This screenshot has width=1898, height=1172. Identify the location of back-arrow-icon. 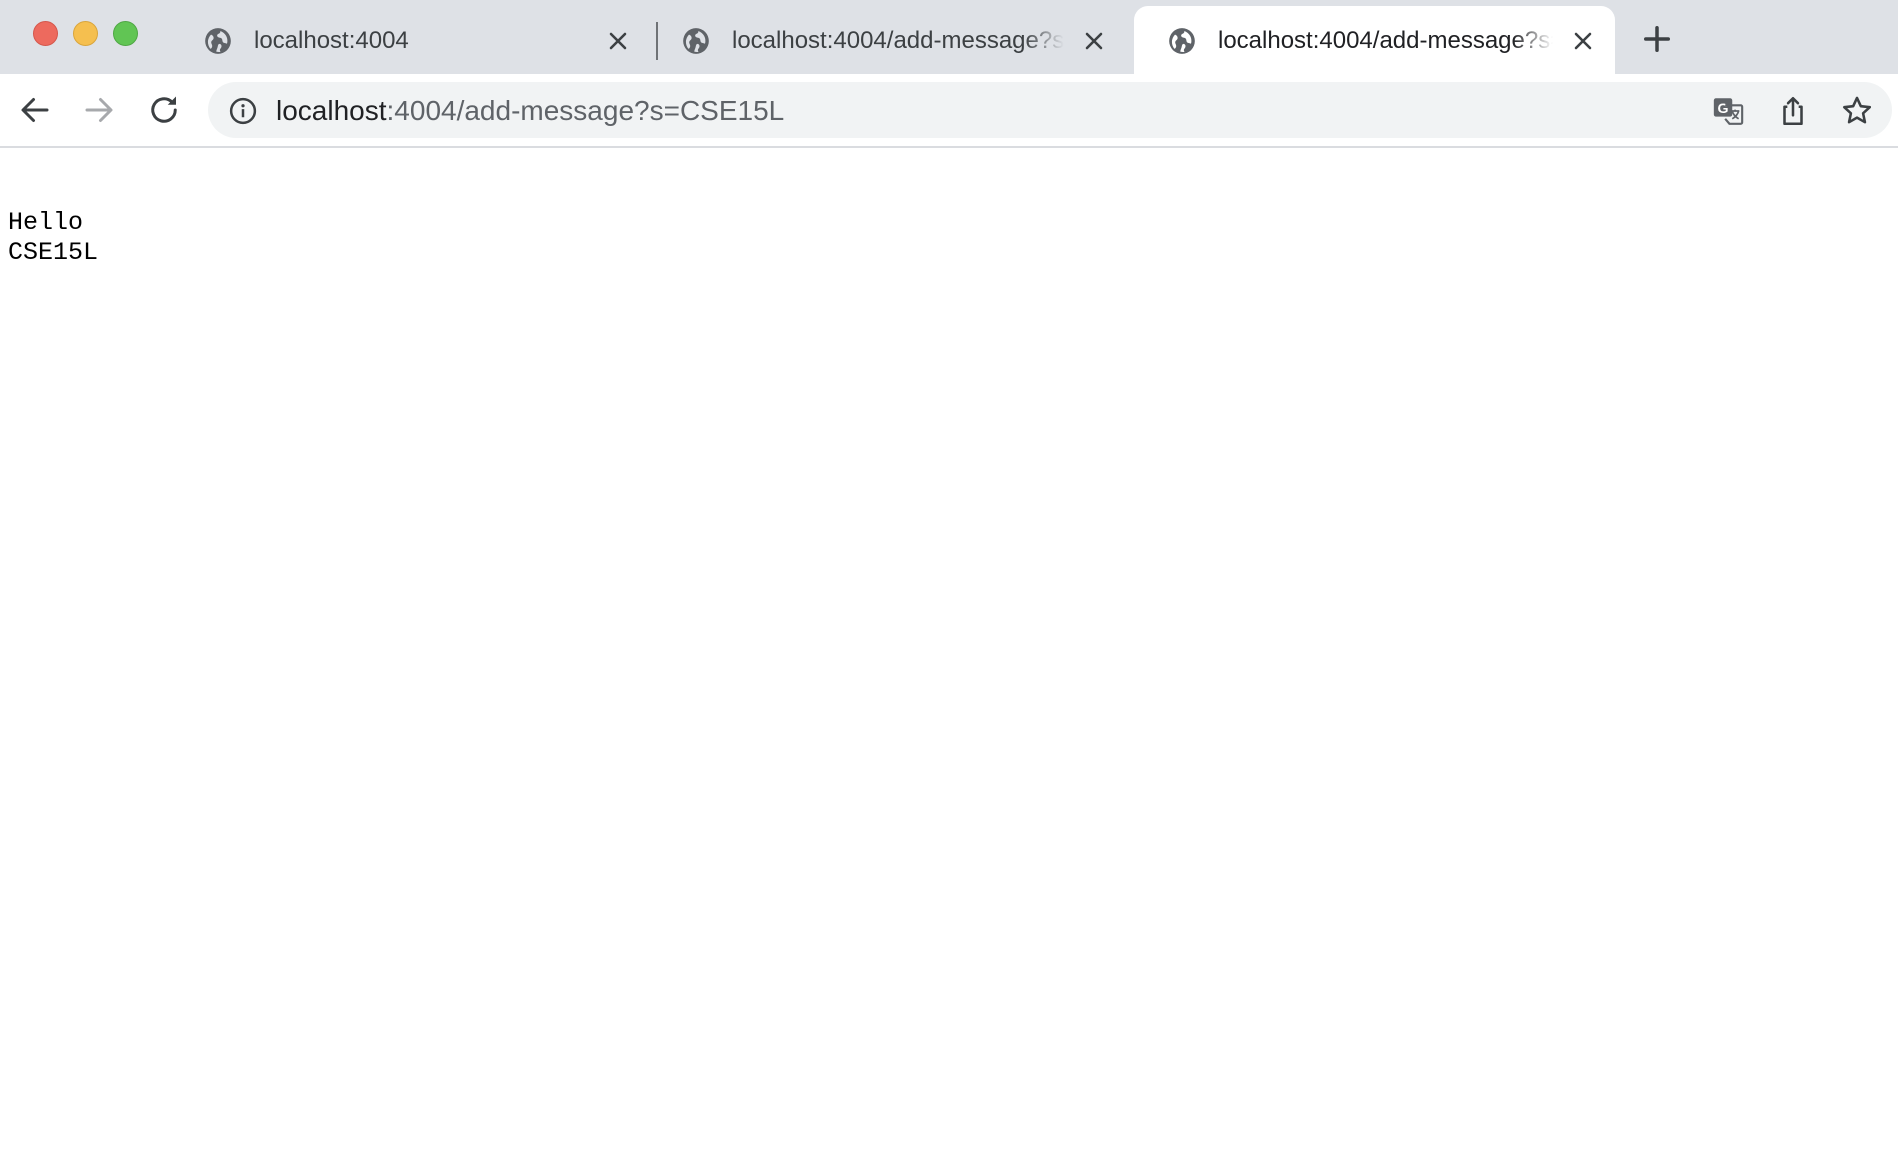
(35, 110).